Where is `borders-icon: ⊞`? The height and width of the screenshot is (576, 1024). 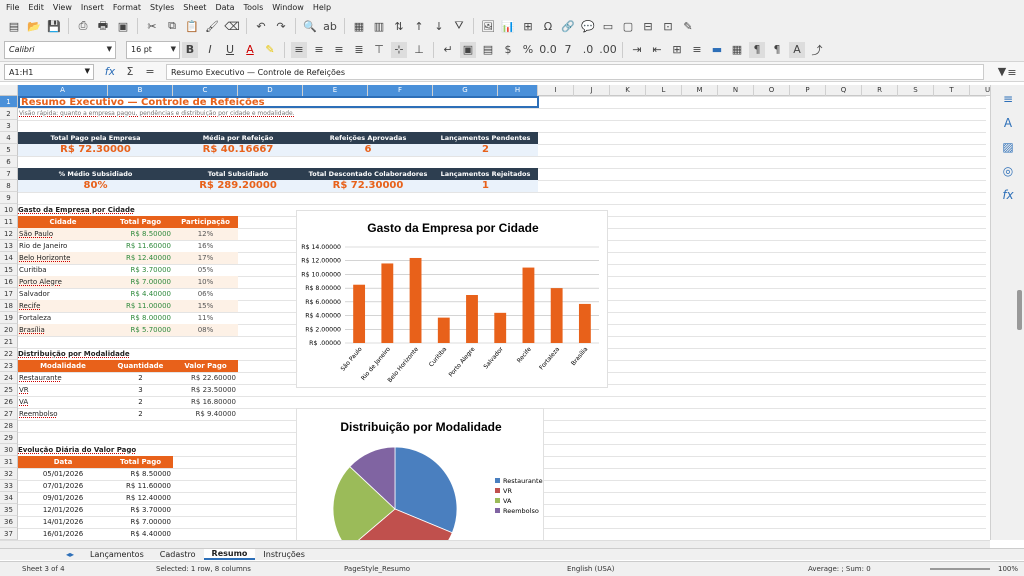 borders-icon: ⊞ is located at coordinates (677, 50).